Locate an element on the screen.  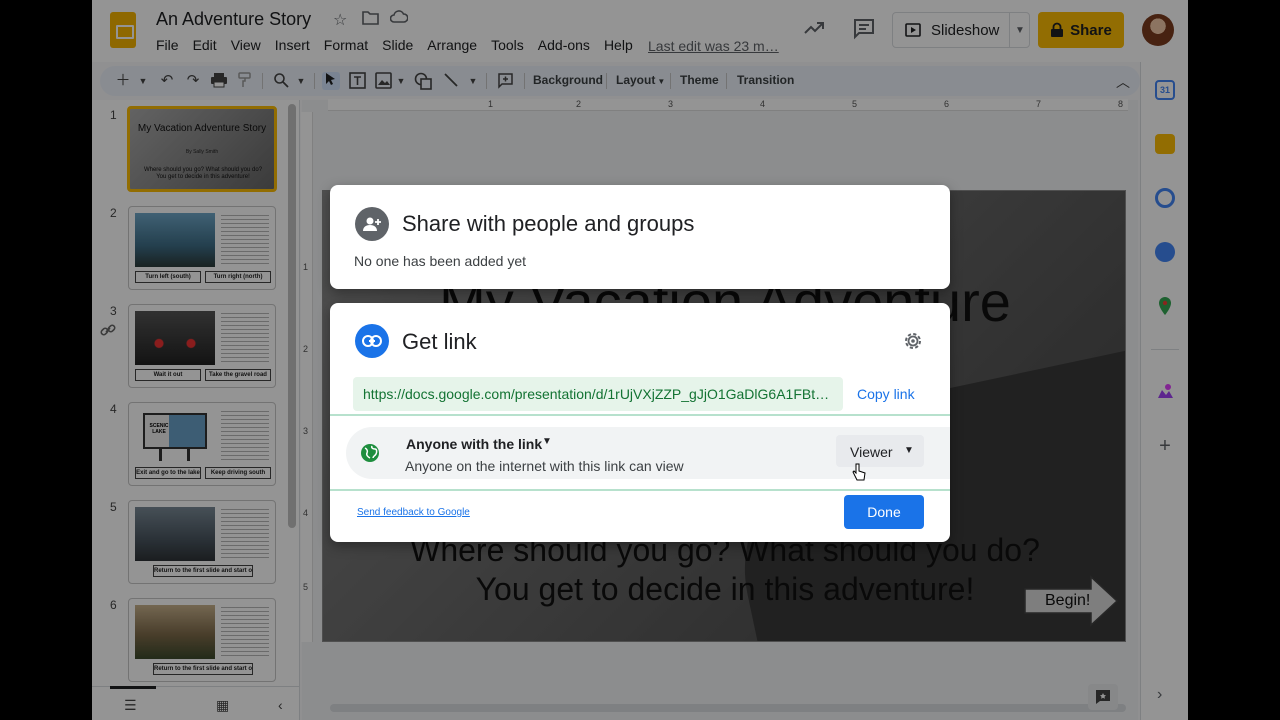
access-scope-dropdown: Anyone with the link is located at coordinates (474, 444).